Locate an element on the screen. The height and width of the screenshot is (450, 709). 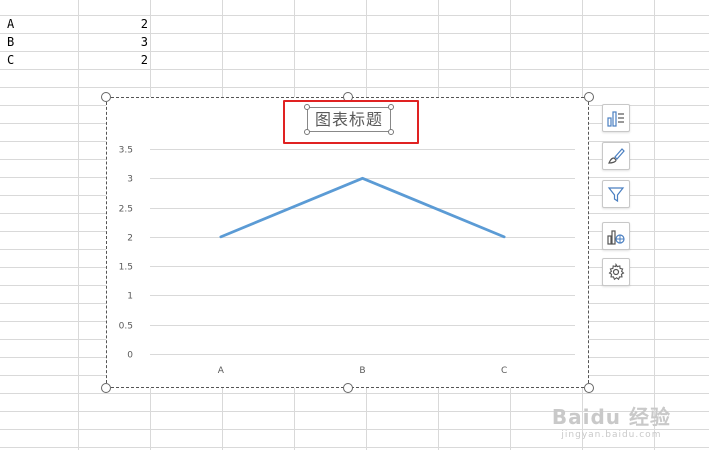
watermark-sub: jingyan.baidu.com is located at coordinates (611, 435).